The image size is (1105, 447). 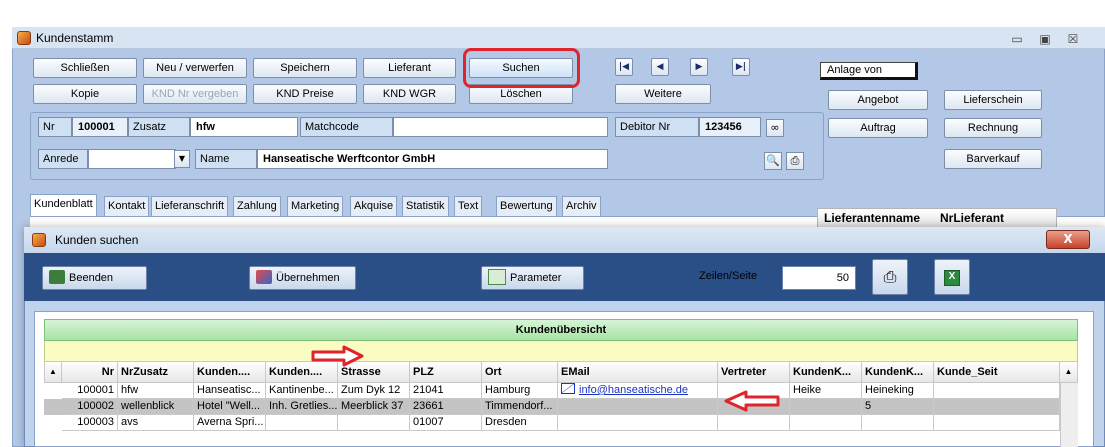 I want to click on maximize-icon: ▣, so click(x=1045, y=39).